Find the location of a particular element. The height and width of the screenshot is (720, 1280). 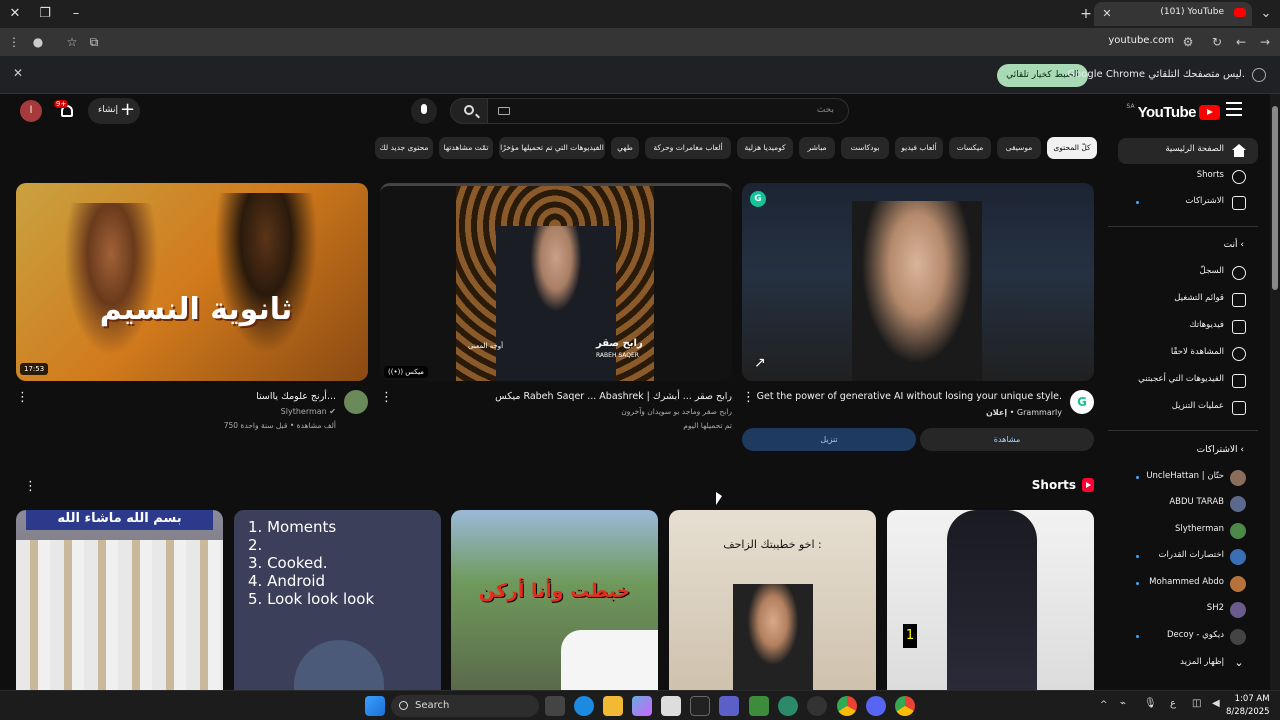

reload-icon: ↻ is located at coordinates (1217, 42).